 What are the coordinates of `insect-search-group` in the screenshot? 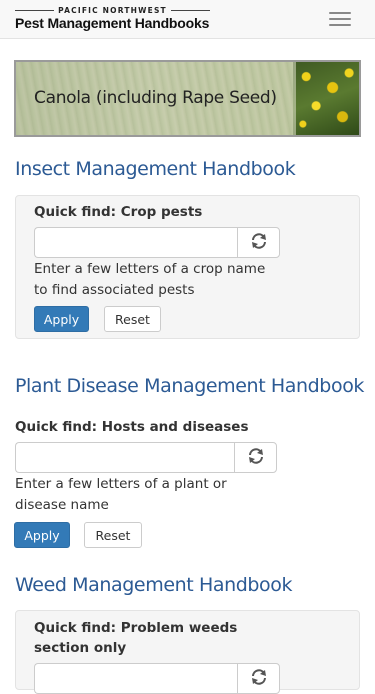 It's located at (157, 242).